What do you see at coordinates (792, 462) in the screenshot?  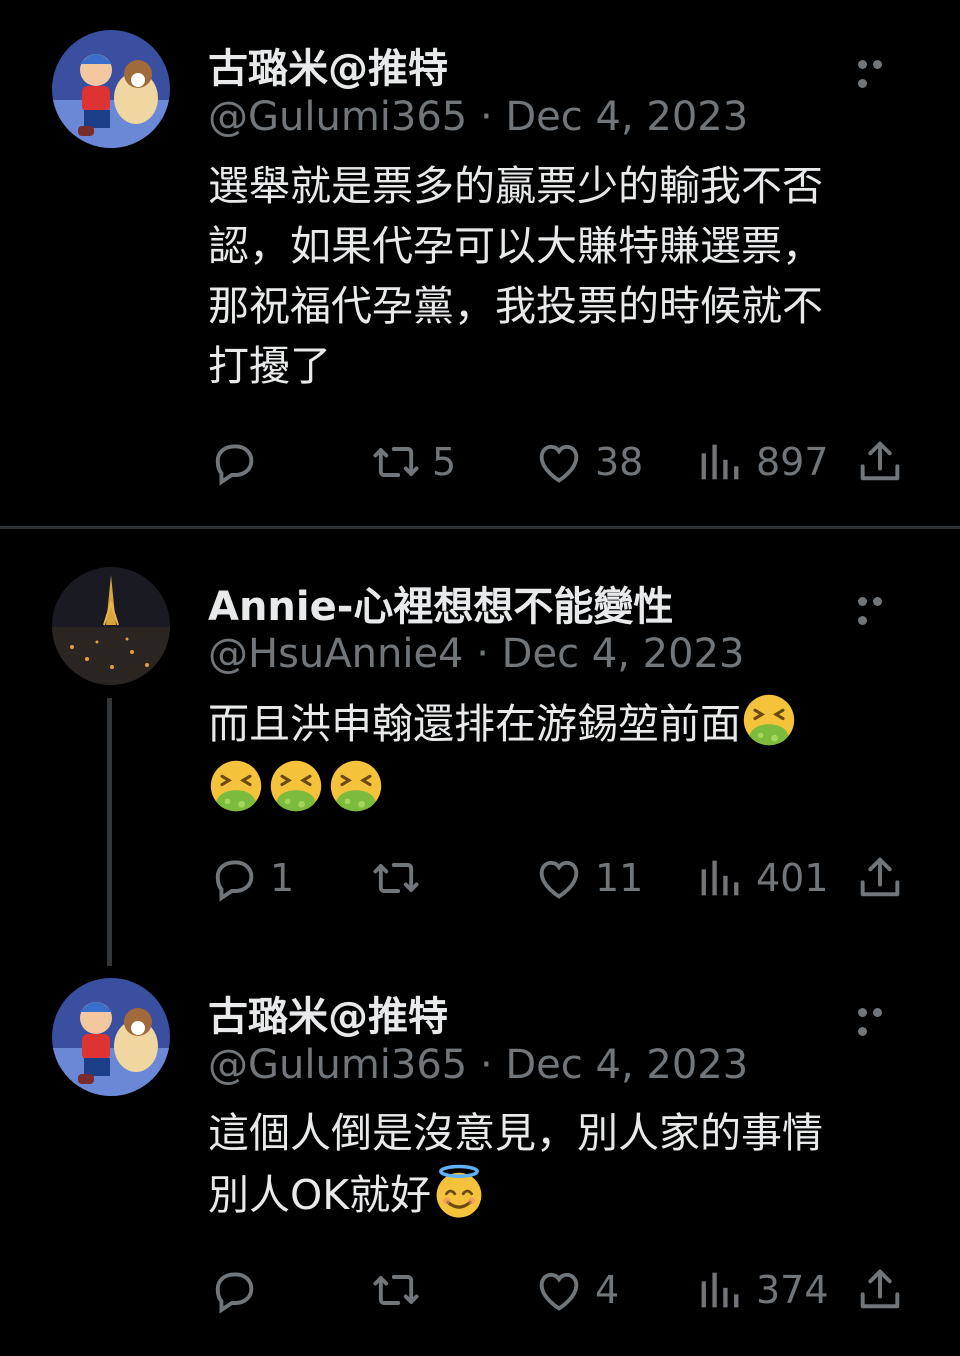 I see `view-count: 897` at bounding box center [792, 462].